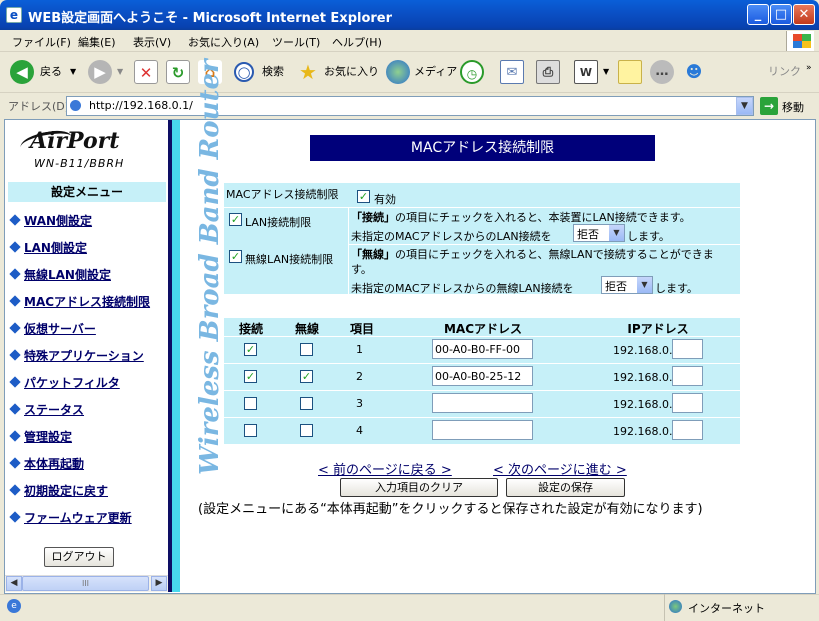 The width and height of the screenshot is (819, 621). What do you see at coordinates (51, 71) in the screenshot?
I see `back-label: 戻る` at bounding box center [51, 71].